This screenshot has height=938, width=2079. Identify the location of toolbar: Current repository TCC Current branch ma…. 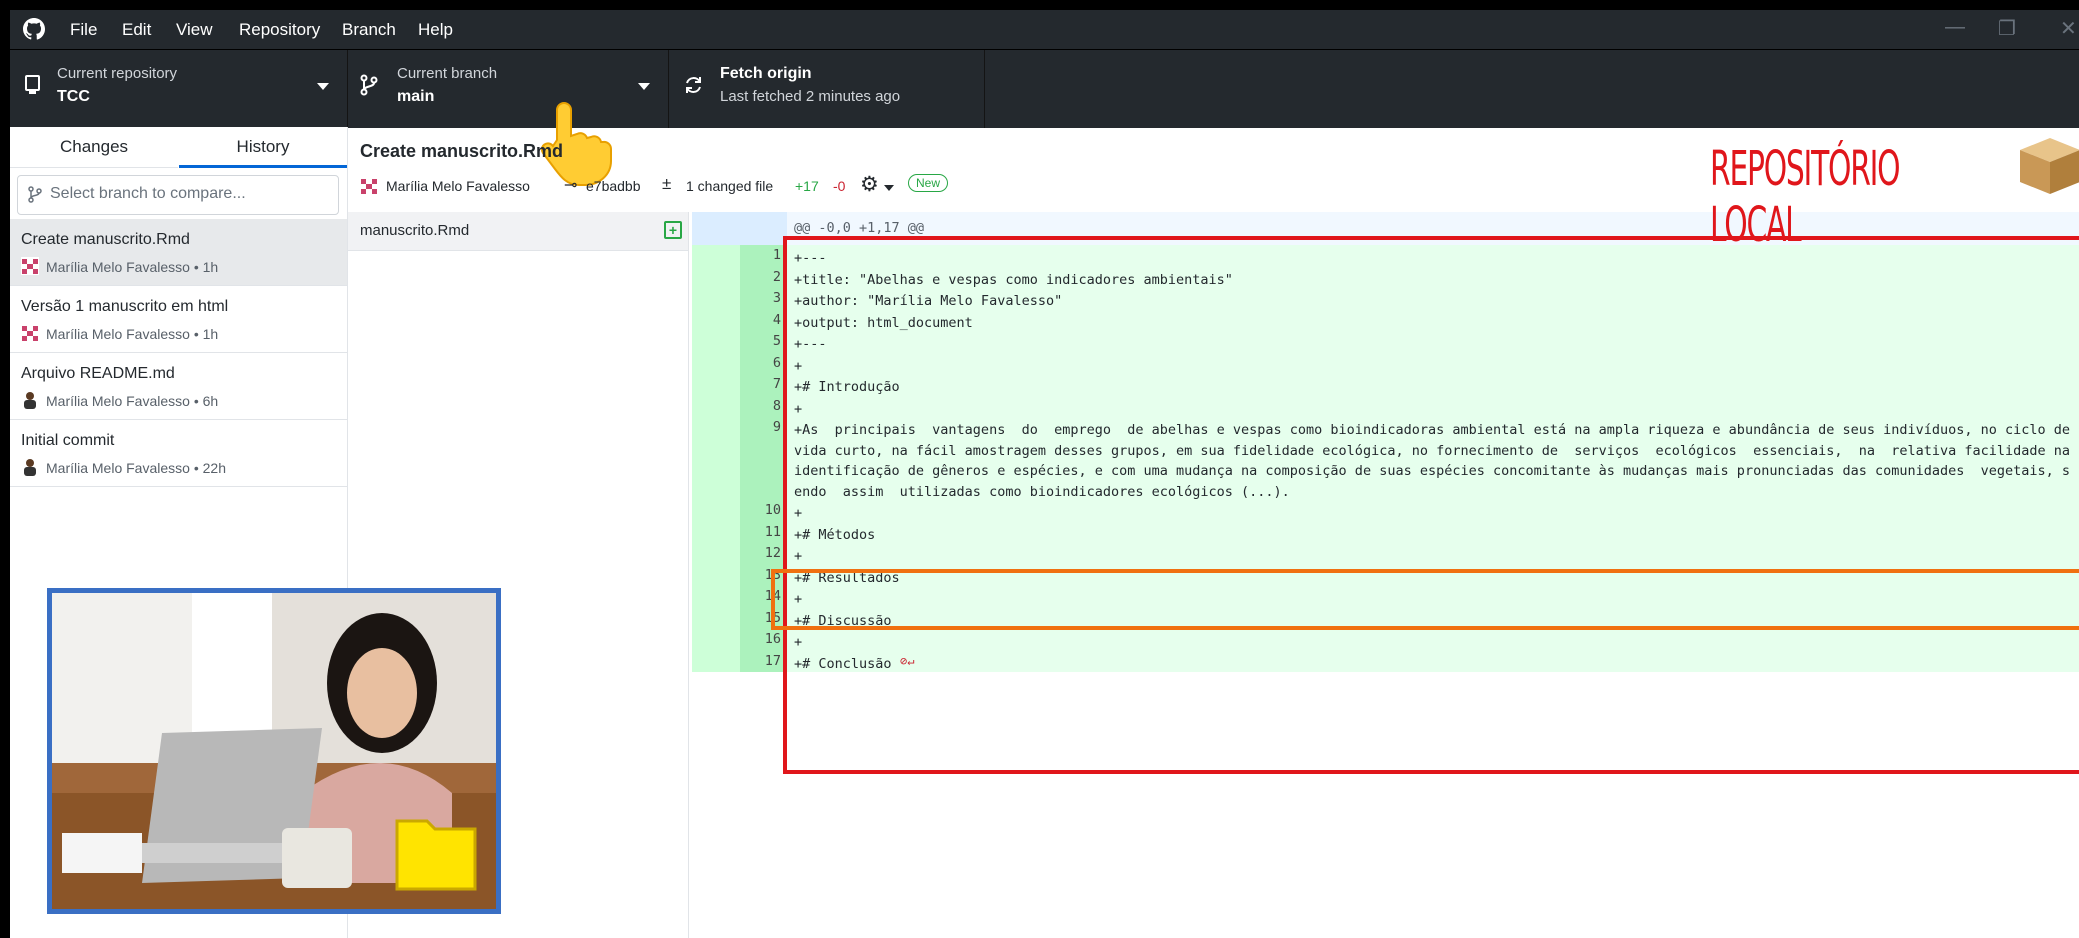
(1044, 117).